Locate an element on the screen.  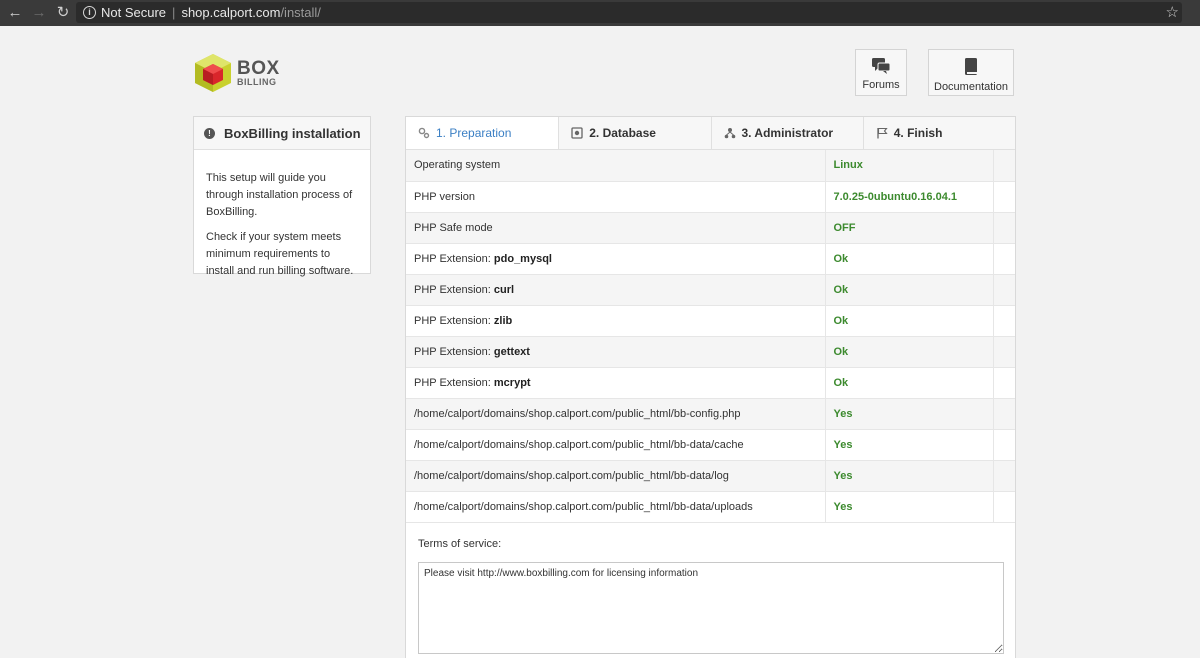
boxbilling-logo: BOX BILLING is located at coordinates (236, 73).